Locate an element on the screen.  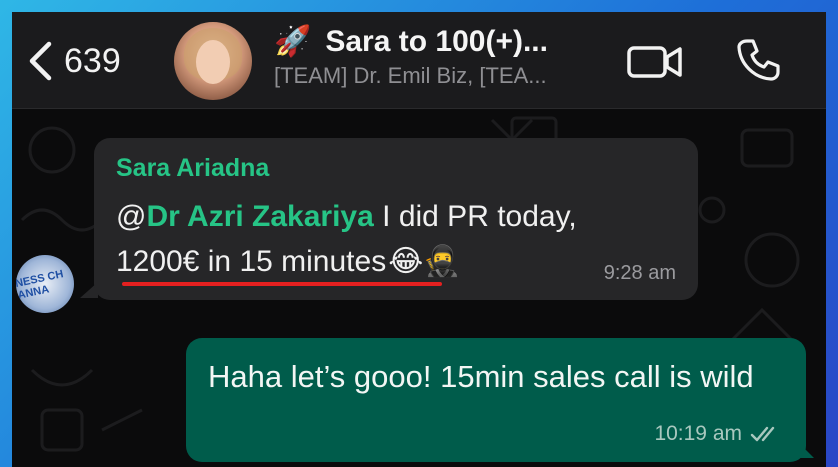
sender-name: Sara Ariadna is located at coordinates (192, 168).